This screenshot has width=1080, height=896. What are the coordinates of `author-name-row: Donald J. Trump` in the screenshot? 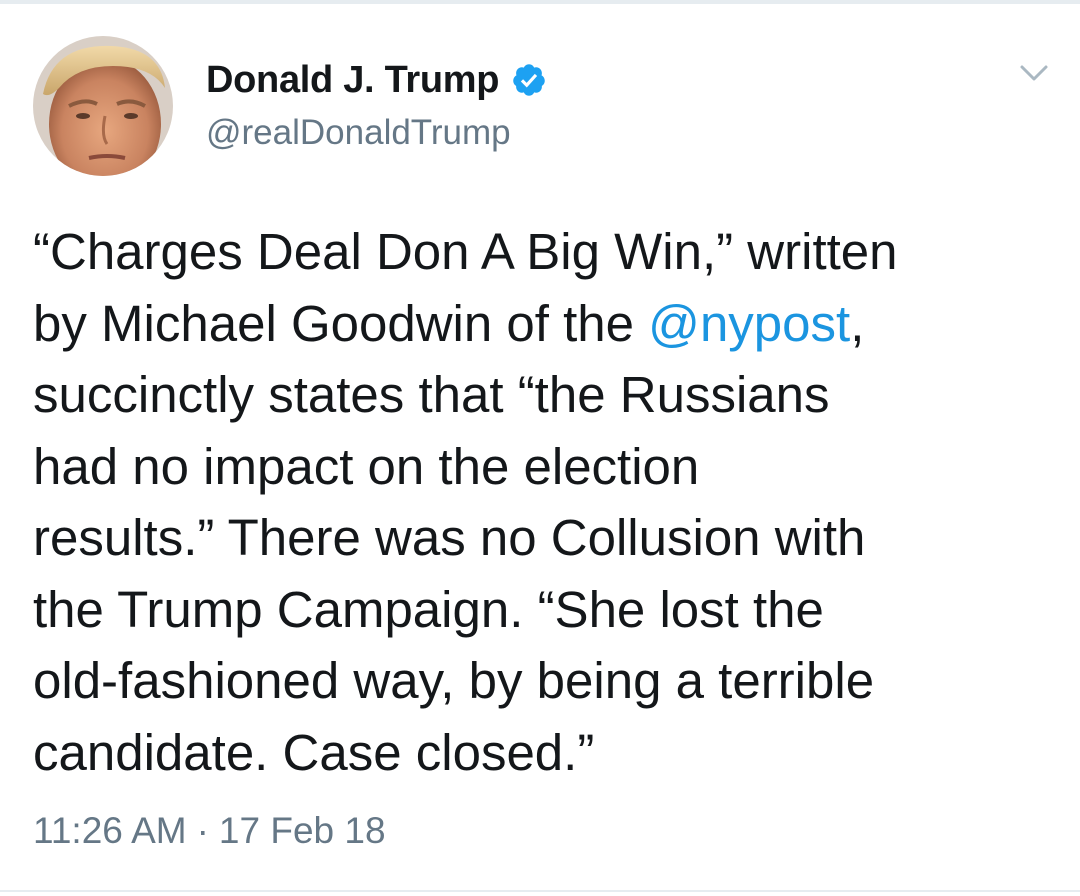 It's located at (376, 80).